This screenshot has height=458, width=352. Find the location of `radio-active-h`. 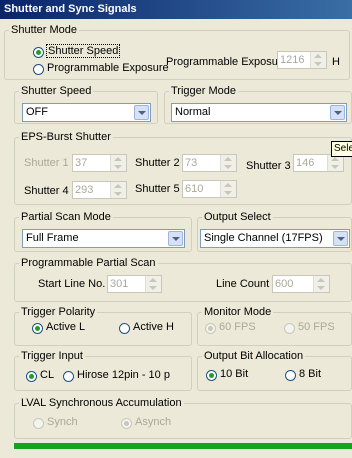

radio-active-h is located at coordinates (124, 328).